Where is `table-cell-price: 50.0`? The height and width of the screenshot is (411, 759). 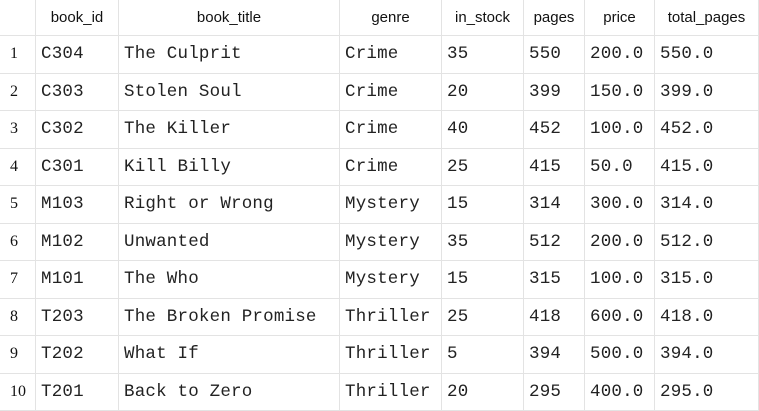 table-cell-price: 50.0 is located at coordinates (620, 168).